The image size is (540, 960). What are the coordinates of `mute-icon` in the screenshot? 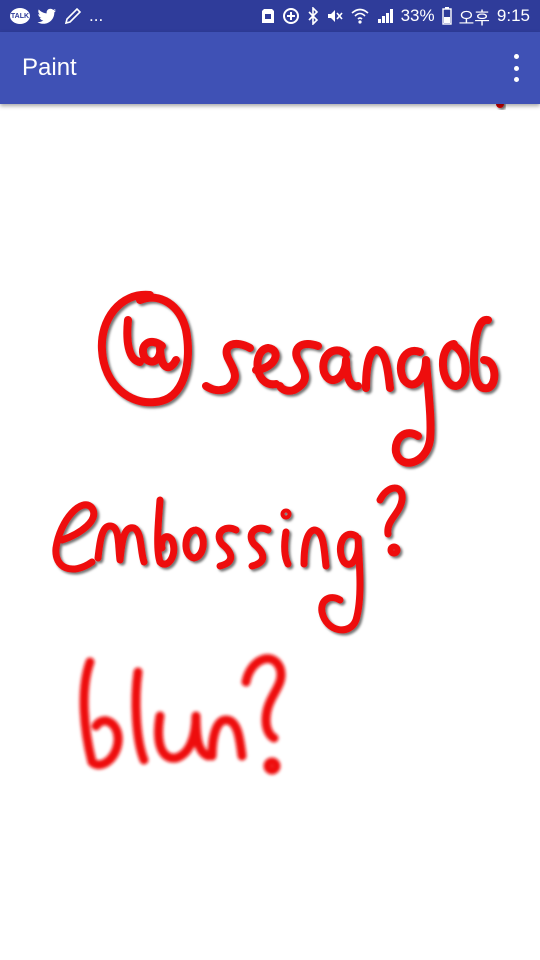 It's located at (335, 16).